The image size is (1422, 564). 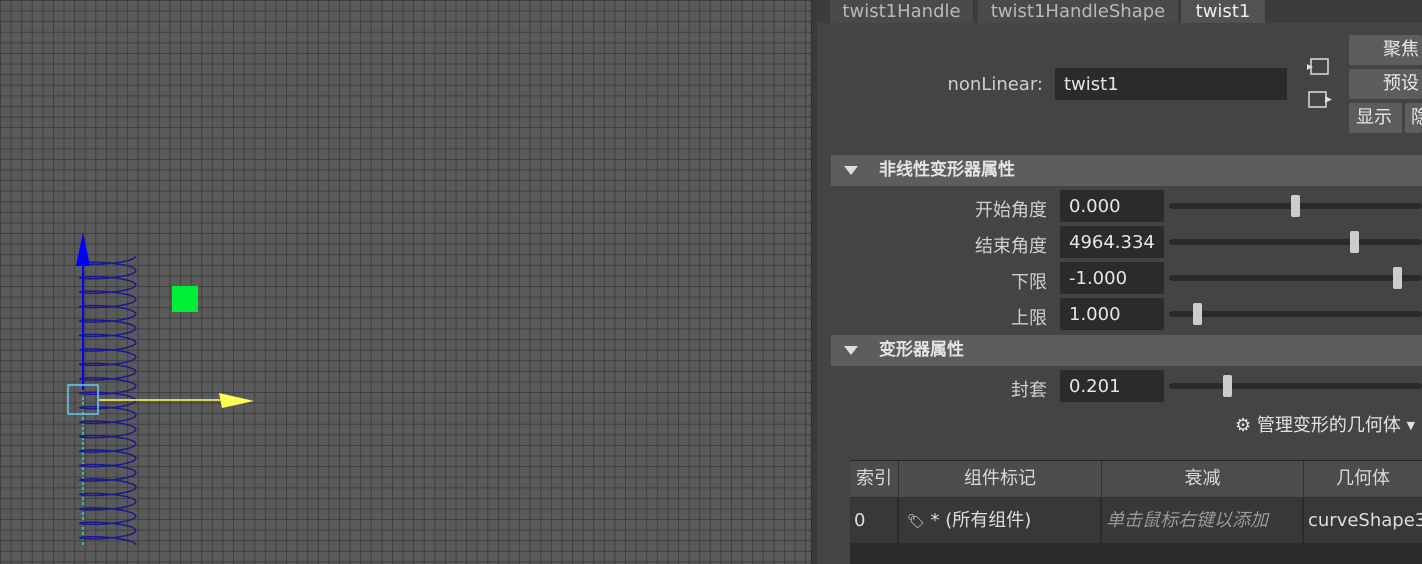 I want to click on row-tag-text: * (所有组件), so click(x=981, y=520).